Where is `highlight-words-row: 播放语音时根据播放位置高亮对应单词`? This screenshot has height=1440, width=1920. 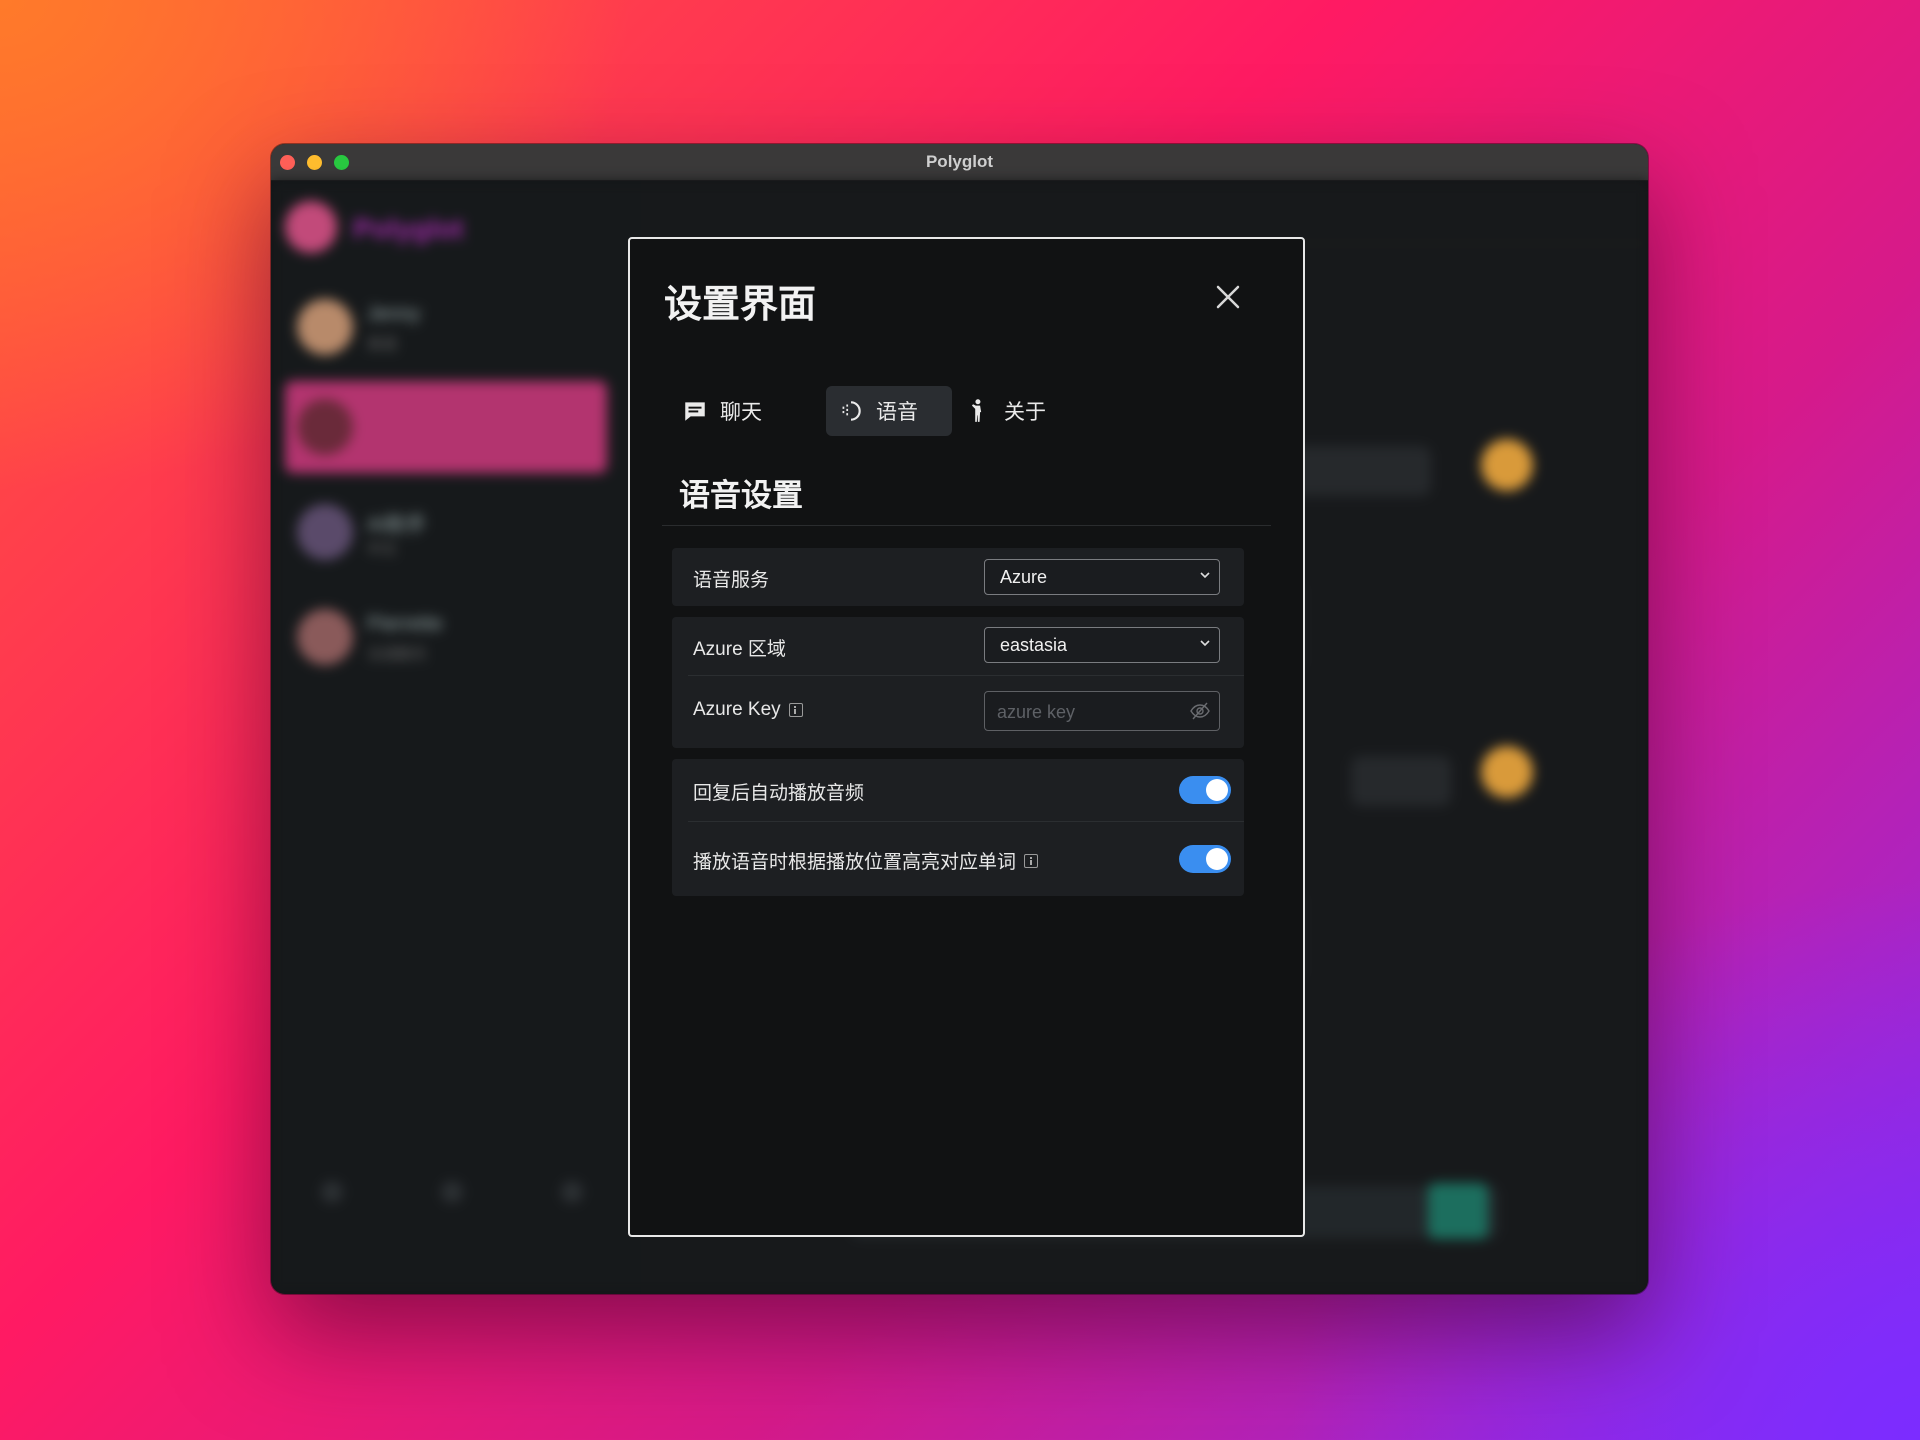 highlight-words-row: 播放语音时根据播放位置高亮对应单词 is located at coordinates (958, 859).